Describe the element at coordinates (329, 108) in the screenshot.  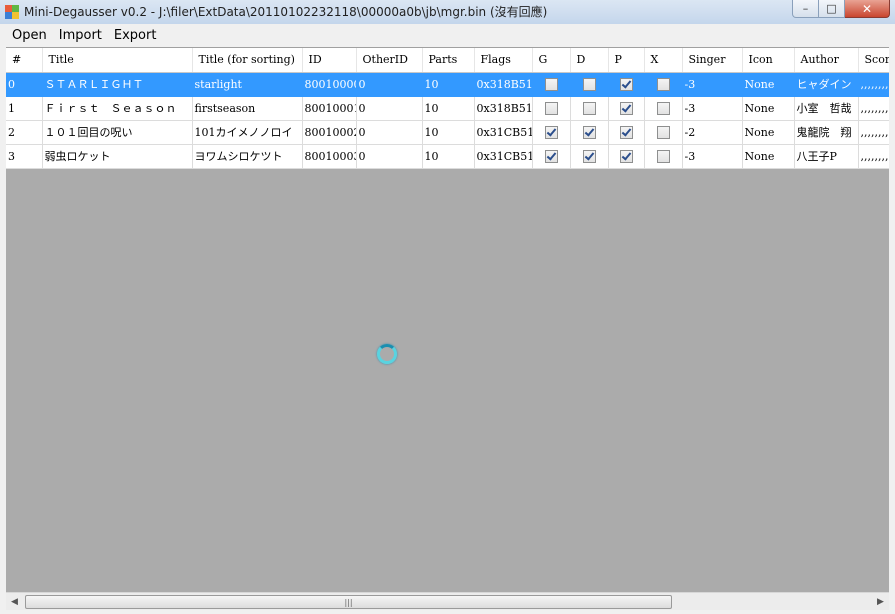
I see `cell-id: 80010001` at that location.